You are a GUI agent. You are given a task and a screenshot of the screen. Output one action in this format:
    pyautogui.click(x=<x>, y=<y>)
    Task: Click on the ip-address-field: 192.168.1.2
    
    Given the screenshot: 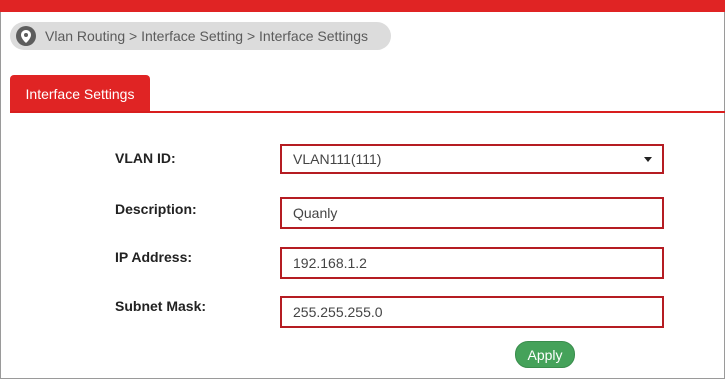 What is the action you would take?
    pyautogui.click(x=472, y=263)
    